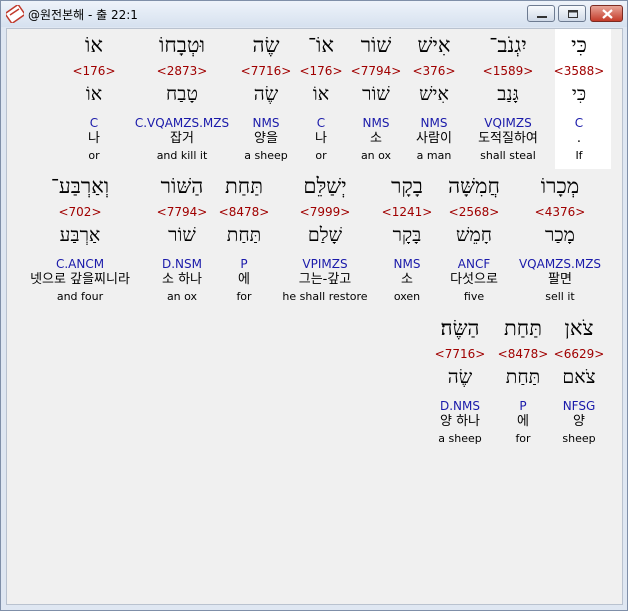  Describe the element at coordinates (80, 279) in the screenshot. I see `korean-gloss: 넷으로 갚을찌니라` at that location.